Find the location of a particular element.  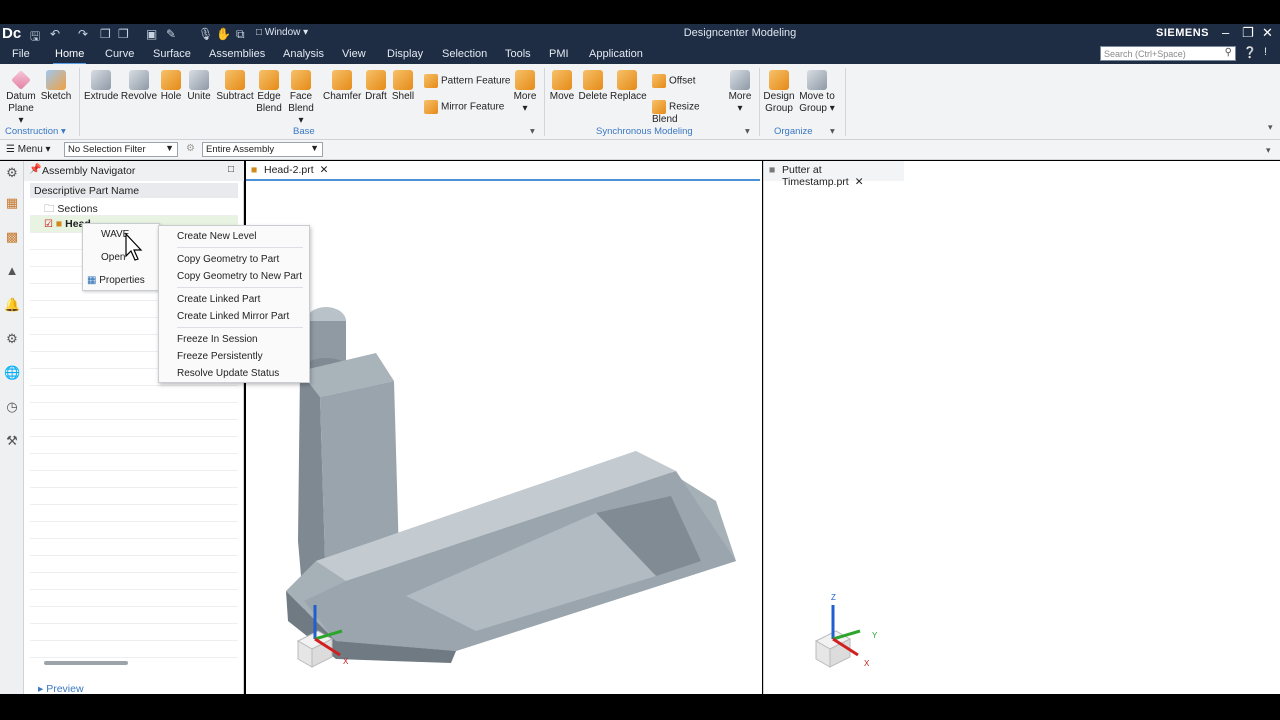

selection-filter-dropdown: No Selection Filter ▼ is located at coordinates (121, 149).